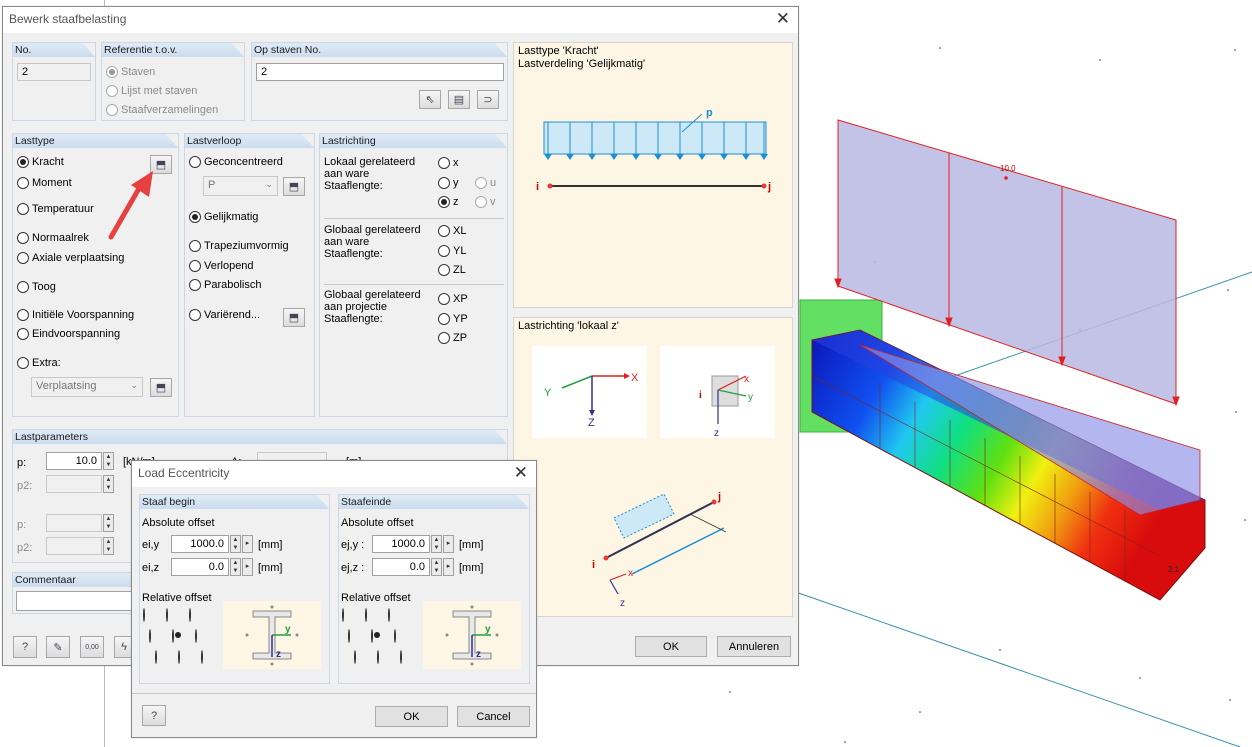 The height and width of the screenshot is (747, 1252). What do you see at coordinates (400, 20) in the screenshot?
I see `dialog-titlebar: Bewerk staafbelasting ✕` at bounding box center [400, 20].